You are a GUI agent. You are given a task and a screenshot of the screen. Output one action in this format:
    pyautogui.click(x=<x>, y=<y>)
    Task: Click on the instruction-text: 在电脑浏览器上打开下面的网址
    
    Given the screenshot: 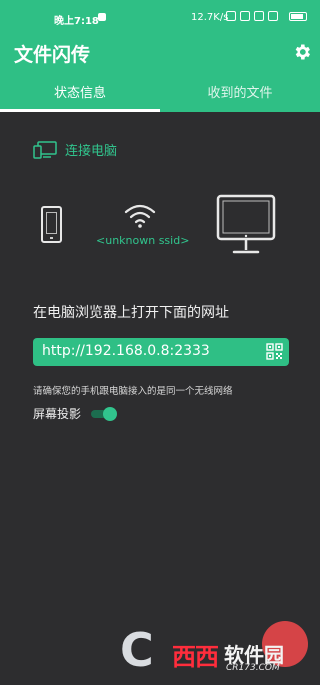 What is the action you would take?
    pyautogui.click(x=131, y=313)
    